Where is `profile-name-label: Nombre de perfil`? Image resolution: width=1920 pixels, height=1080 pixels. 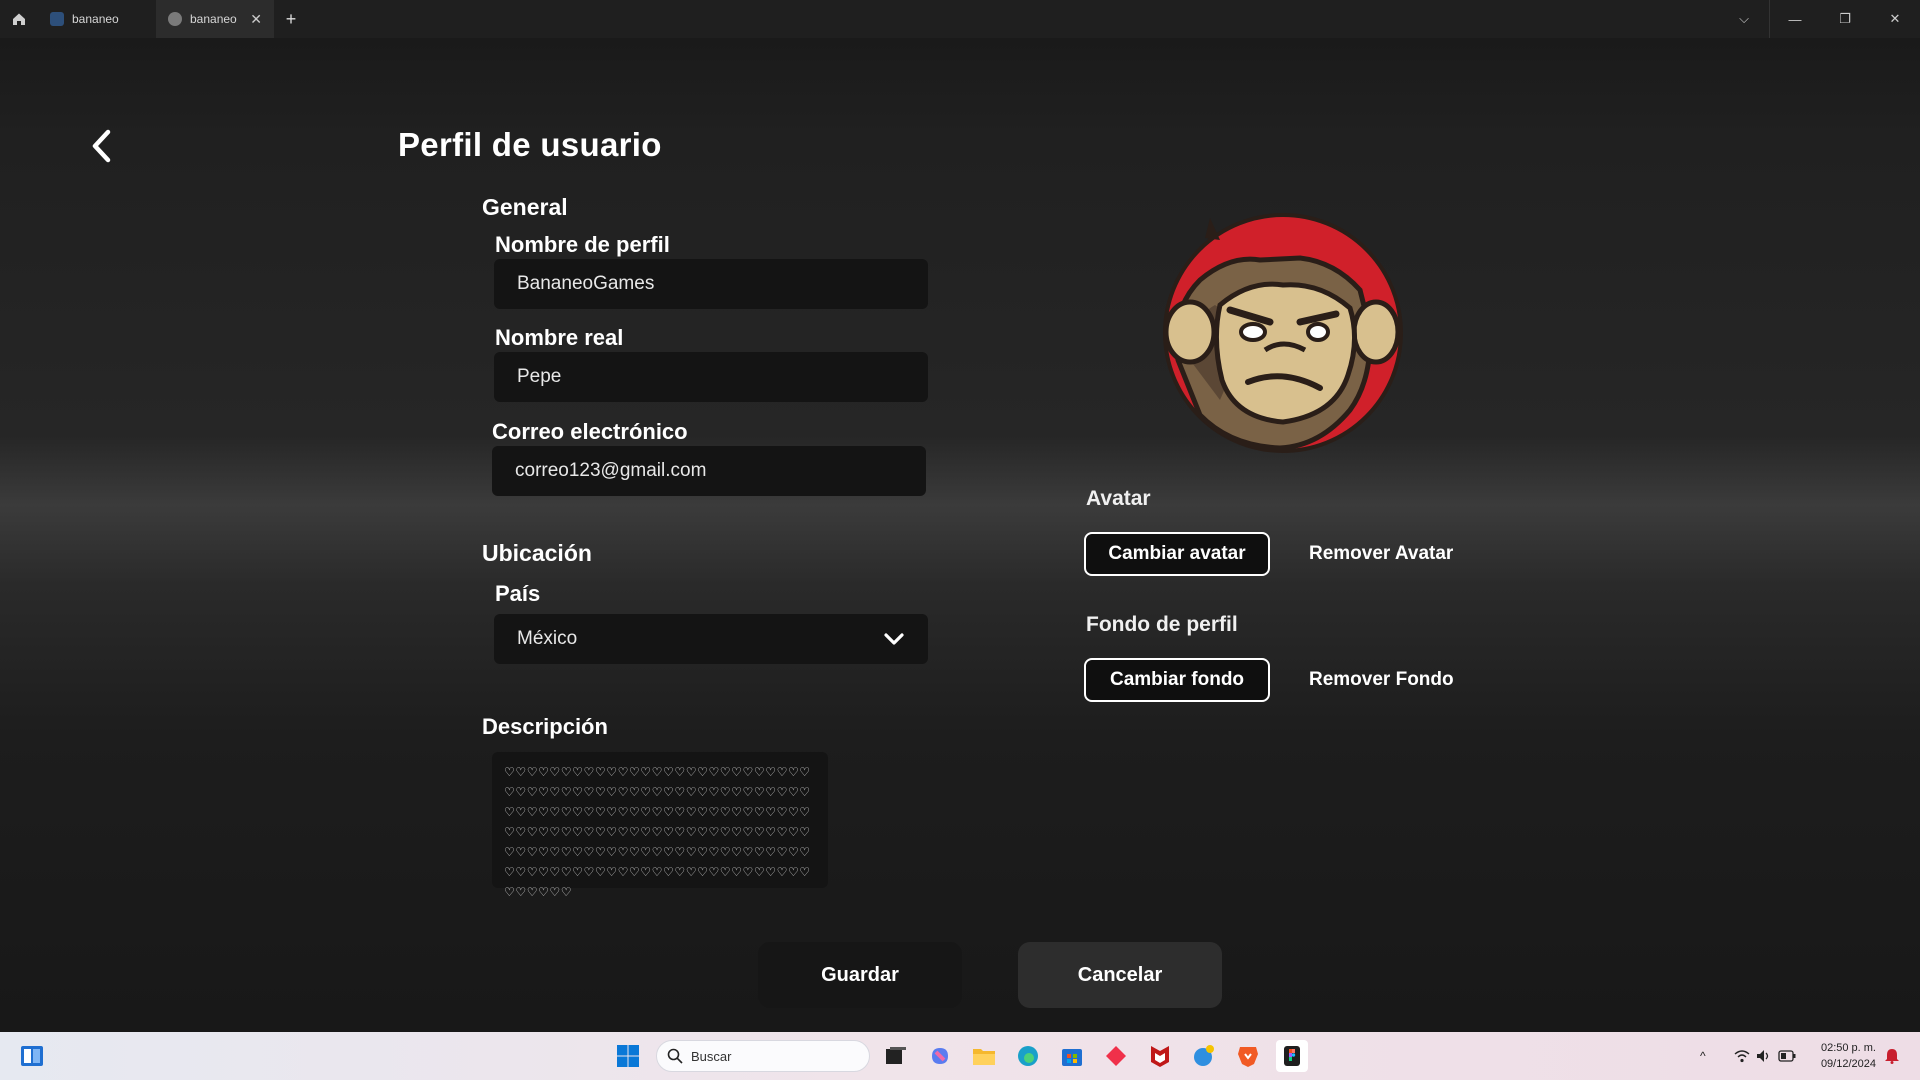
profile-name-label: Nombre de perfil is located at coordinates (582, 244).